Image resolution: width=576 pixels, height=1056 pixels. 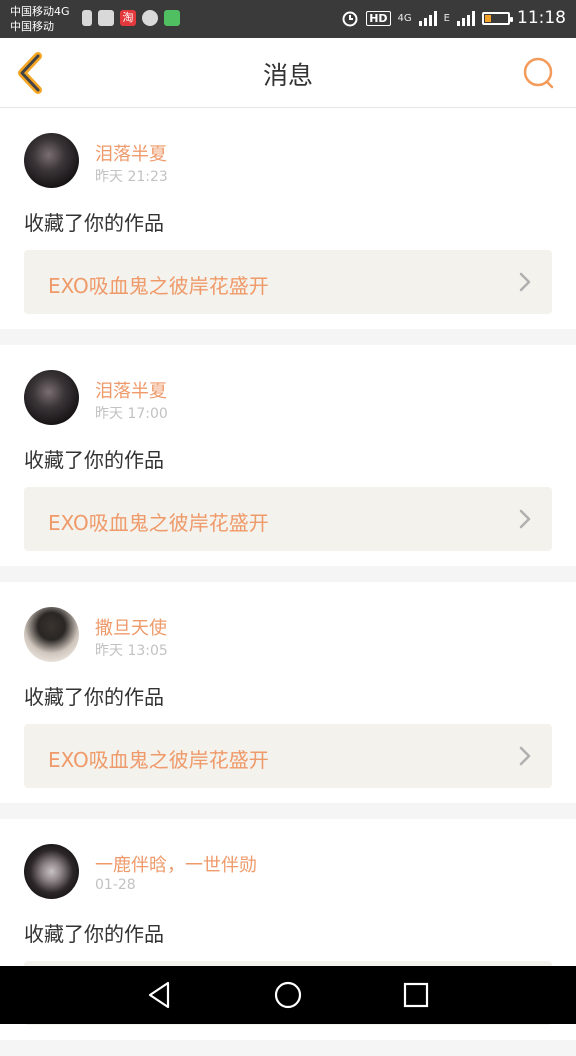 I want to click on carrier-info: 中国移动4G 中国移动, so click(x=40, y=19).